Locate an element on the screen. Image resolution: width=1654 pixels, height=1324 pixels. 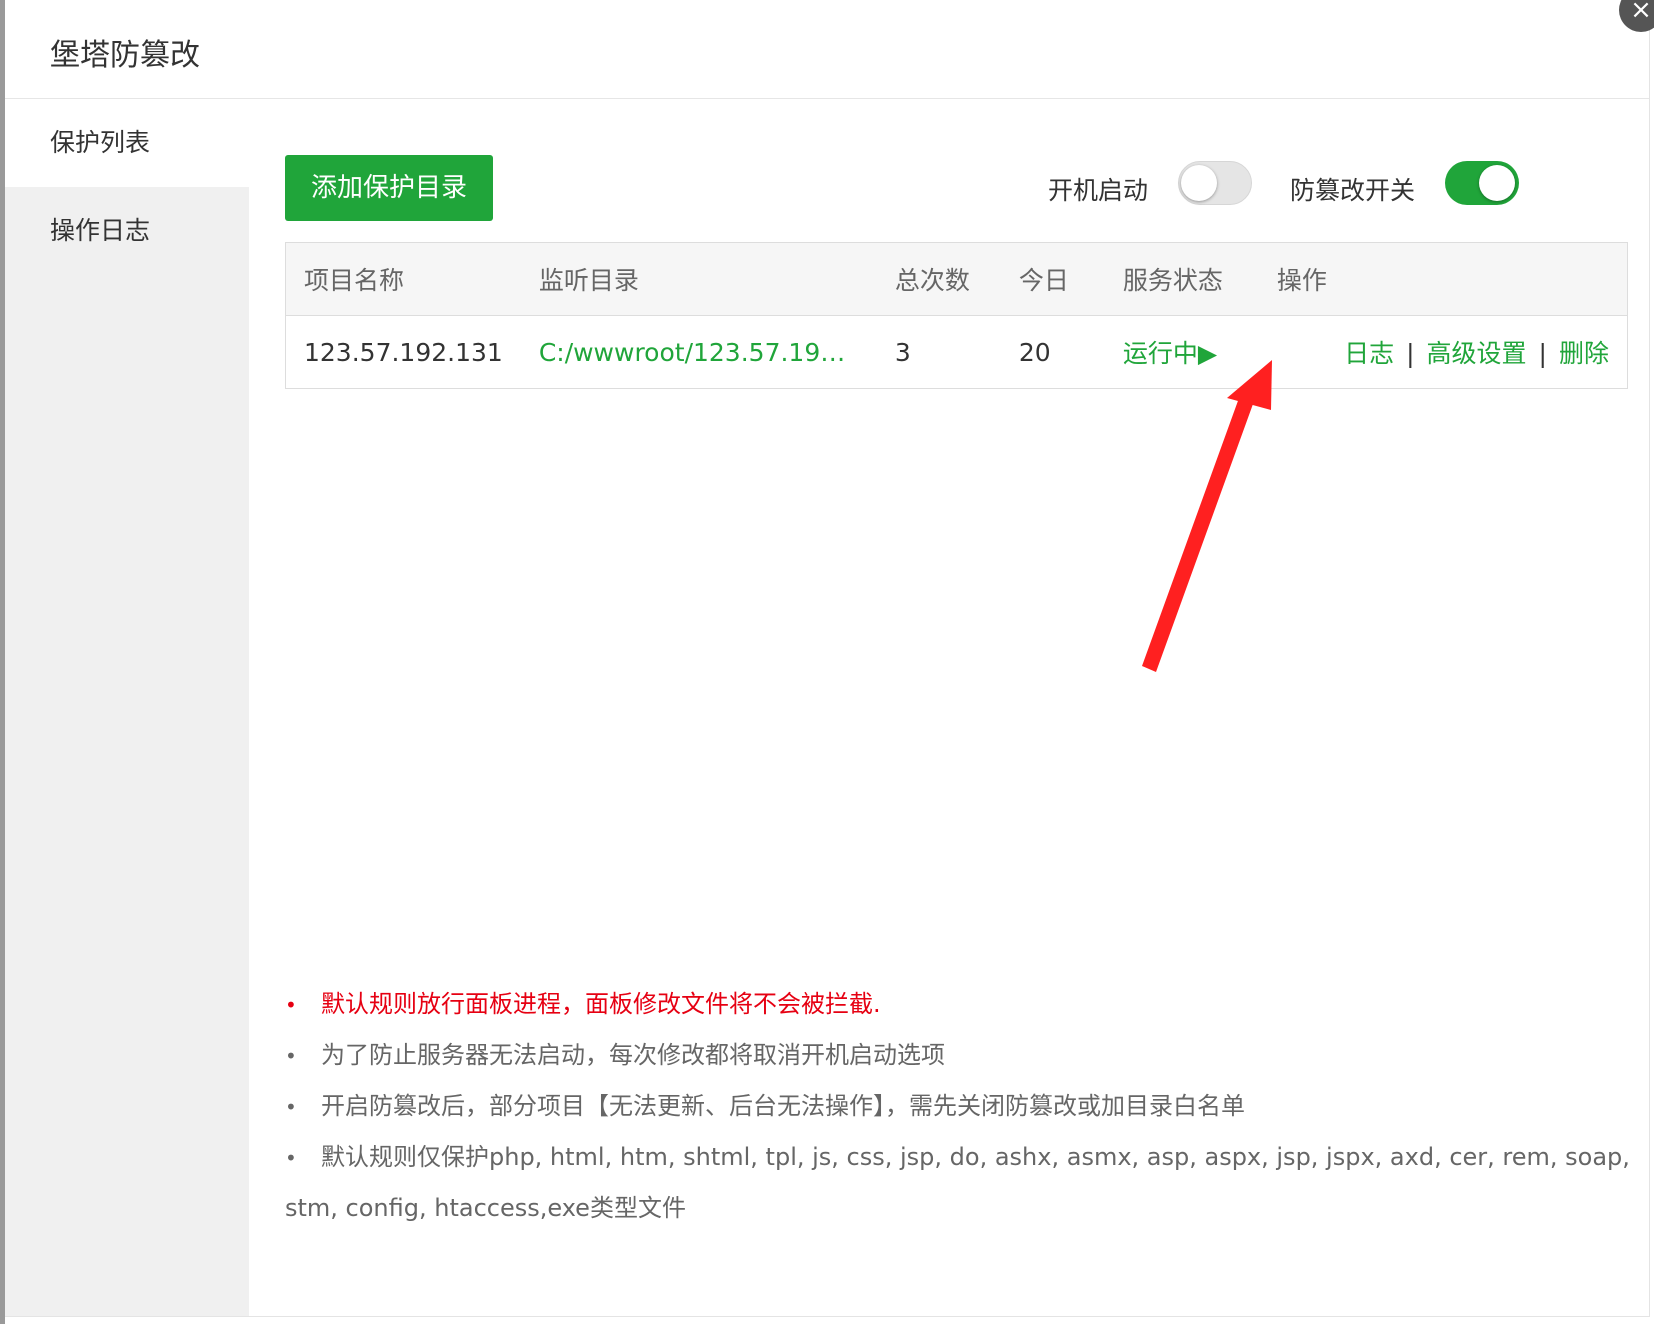
tip-item: • 默认规则放行面板进程，面板修改文件将不会被拦截. is located at coordinates (965, 1004).